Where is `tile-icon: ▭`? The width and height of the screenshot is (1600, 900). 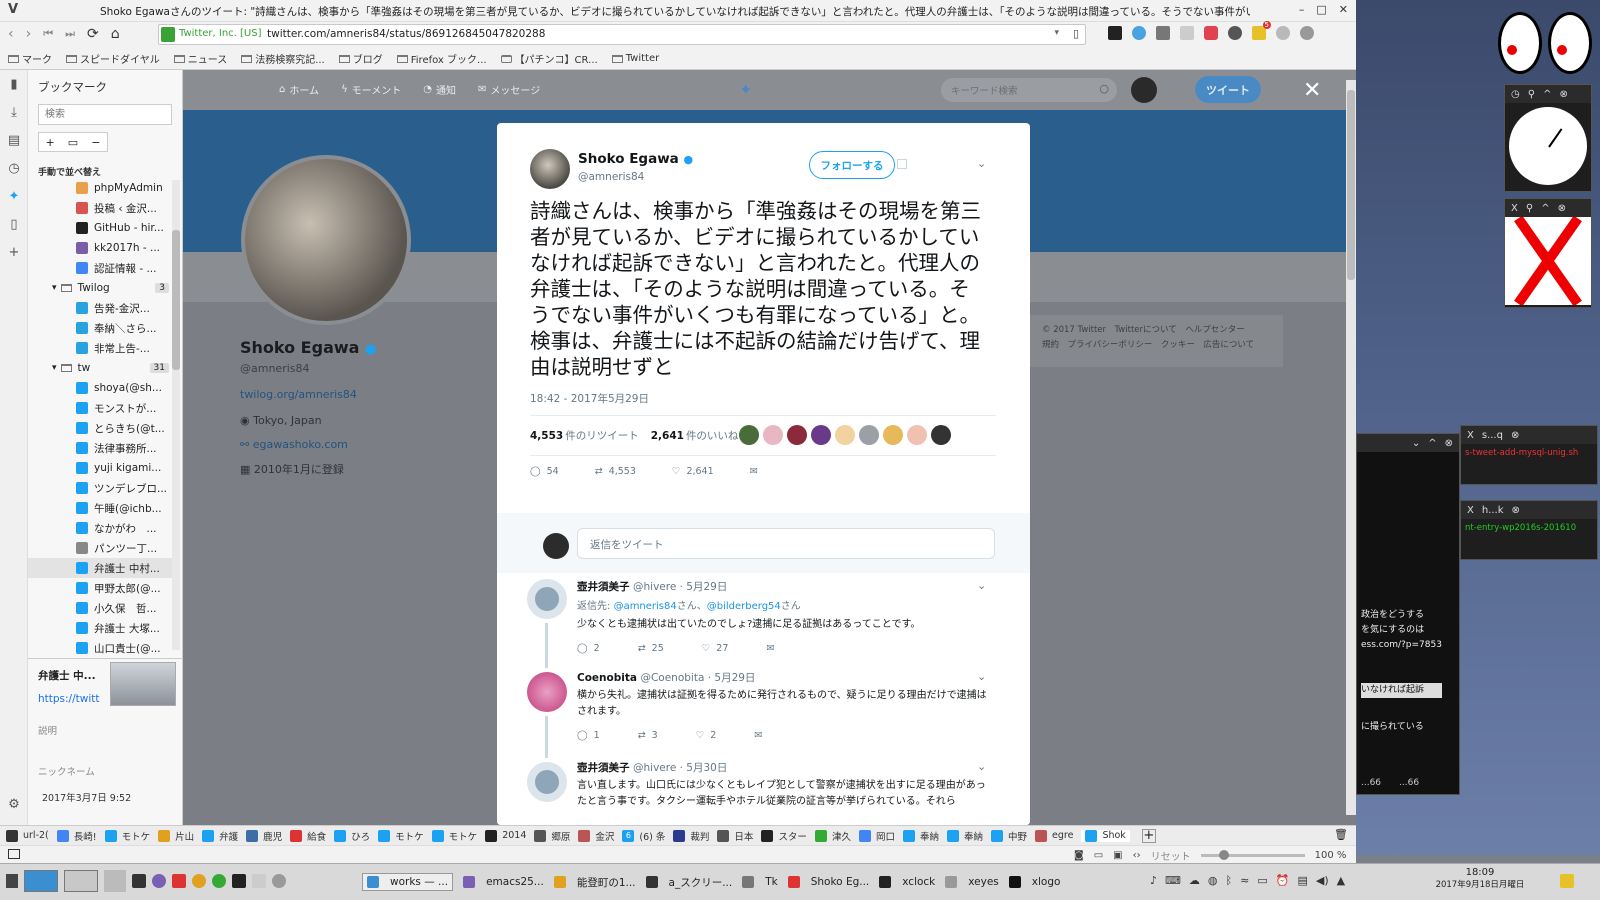
tile-icon: ▭ is located at coordinates (1098, 855).